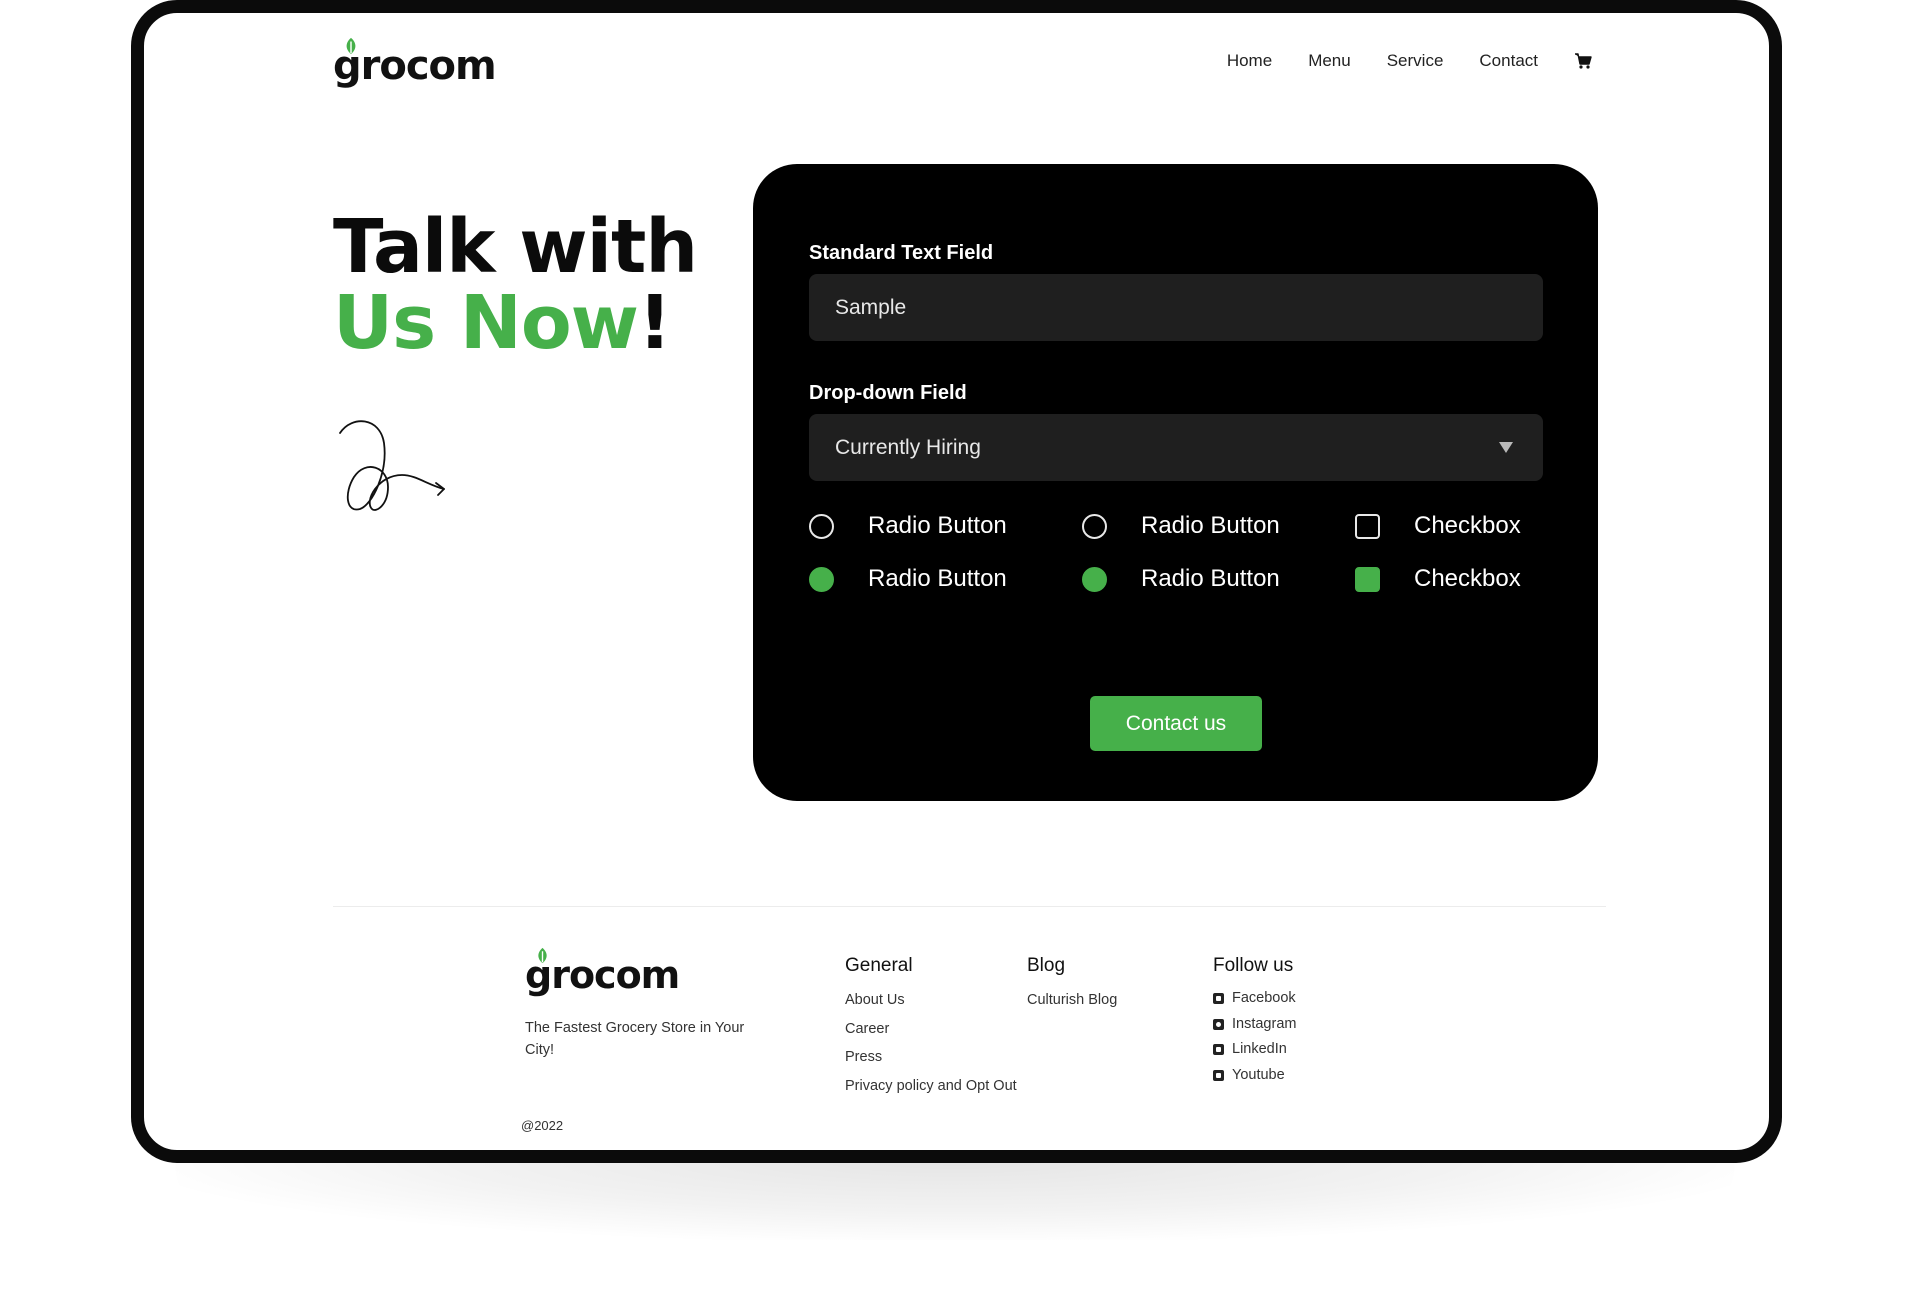 This screenshot has width=1911, height=1301. I want to click on hero-highlight: Us Now, so click(486, 323).